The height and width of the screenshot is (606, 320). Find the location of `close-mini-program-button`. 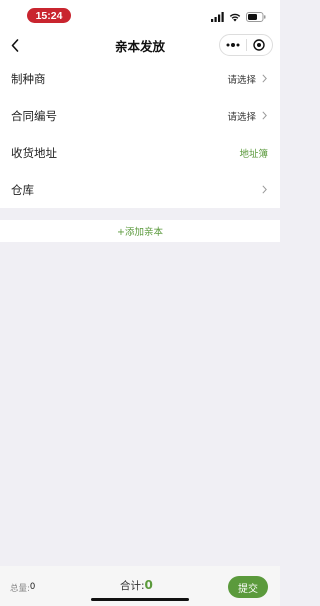

close-mini-program-button is located at coordinates (260, 45).